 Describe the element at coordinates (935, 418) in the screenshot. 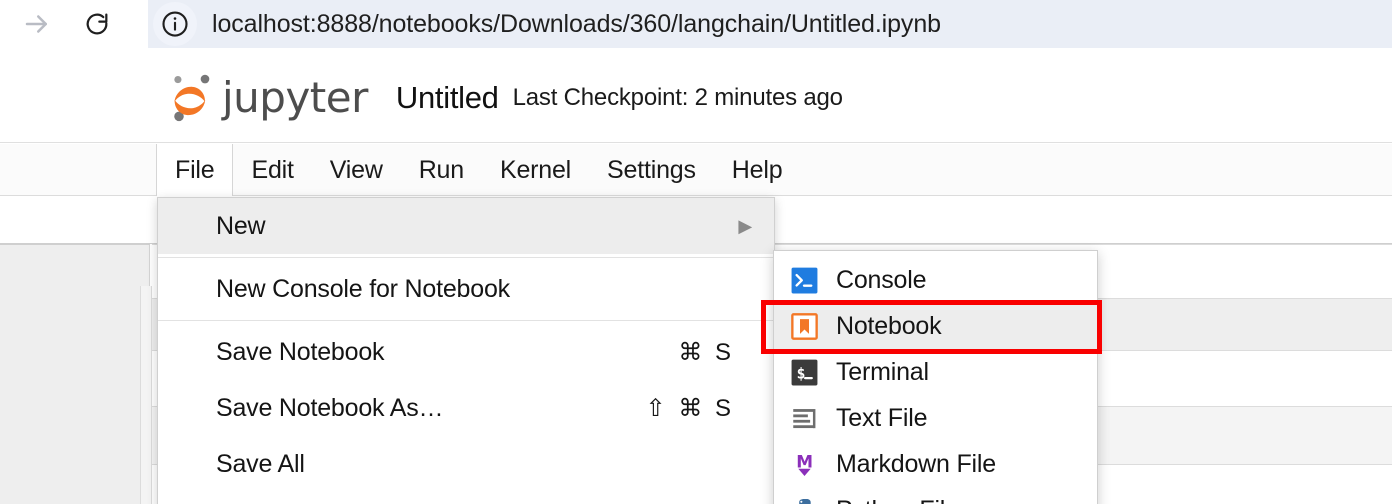

I see `new-submenu-item-text-file: Text File` at that location.